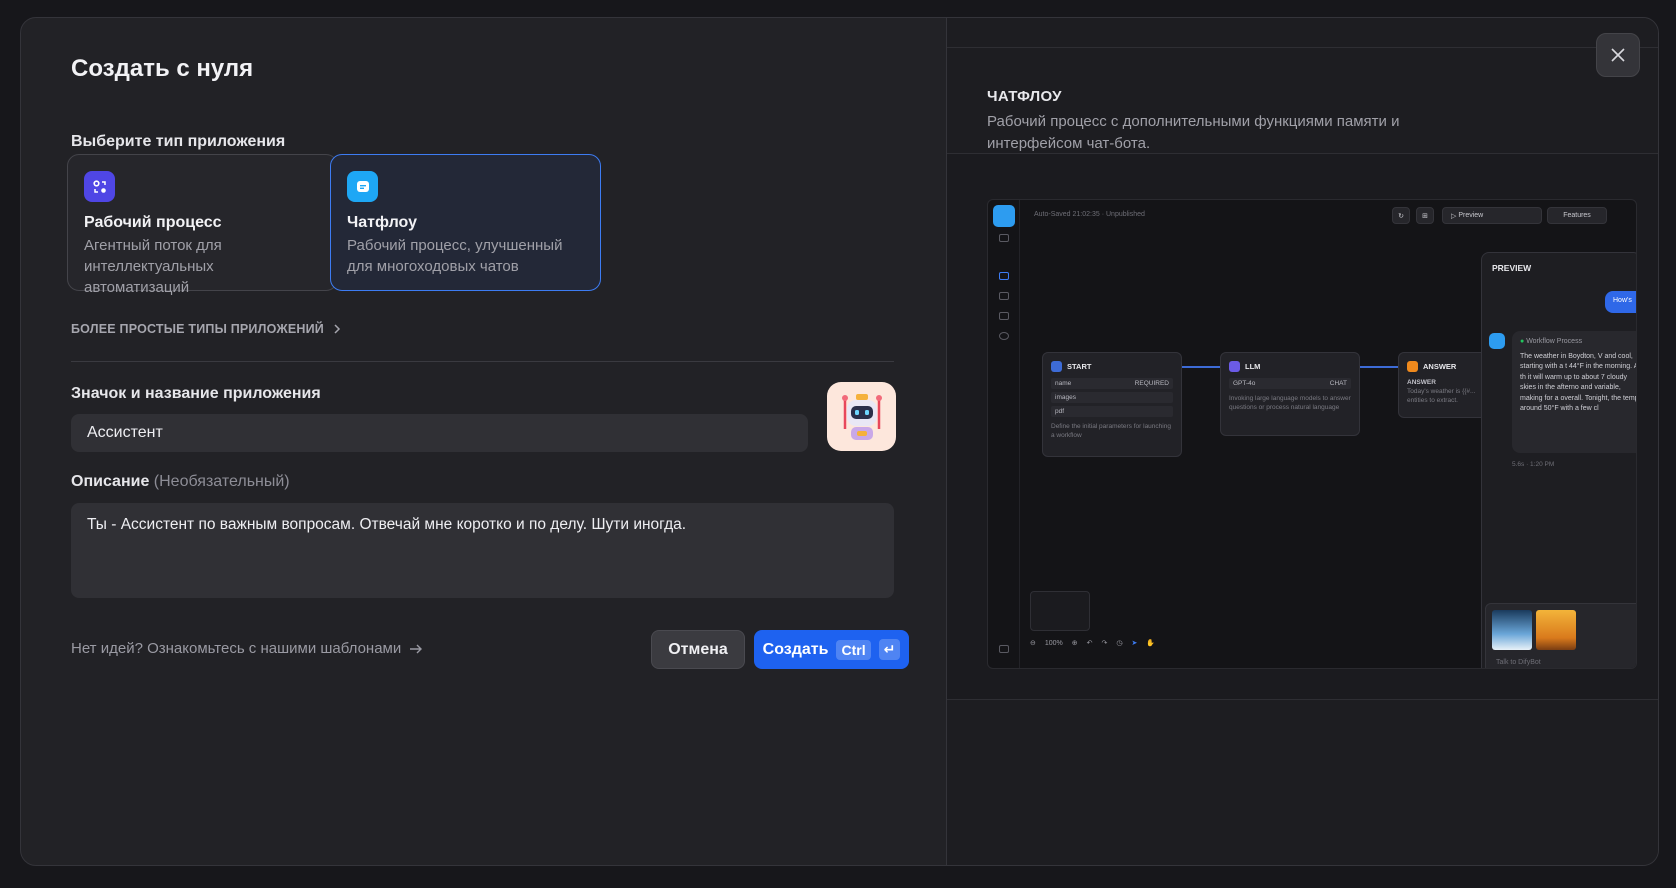 The image size is (1676, 888). Describe the element at coordinates (1412, 366) in the screenshot. I see `answer-icon` at that location.